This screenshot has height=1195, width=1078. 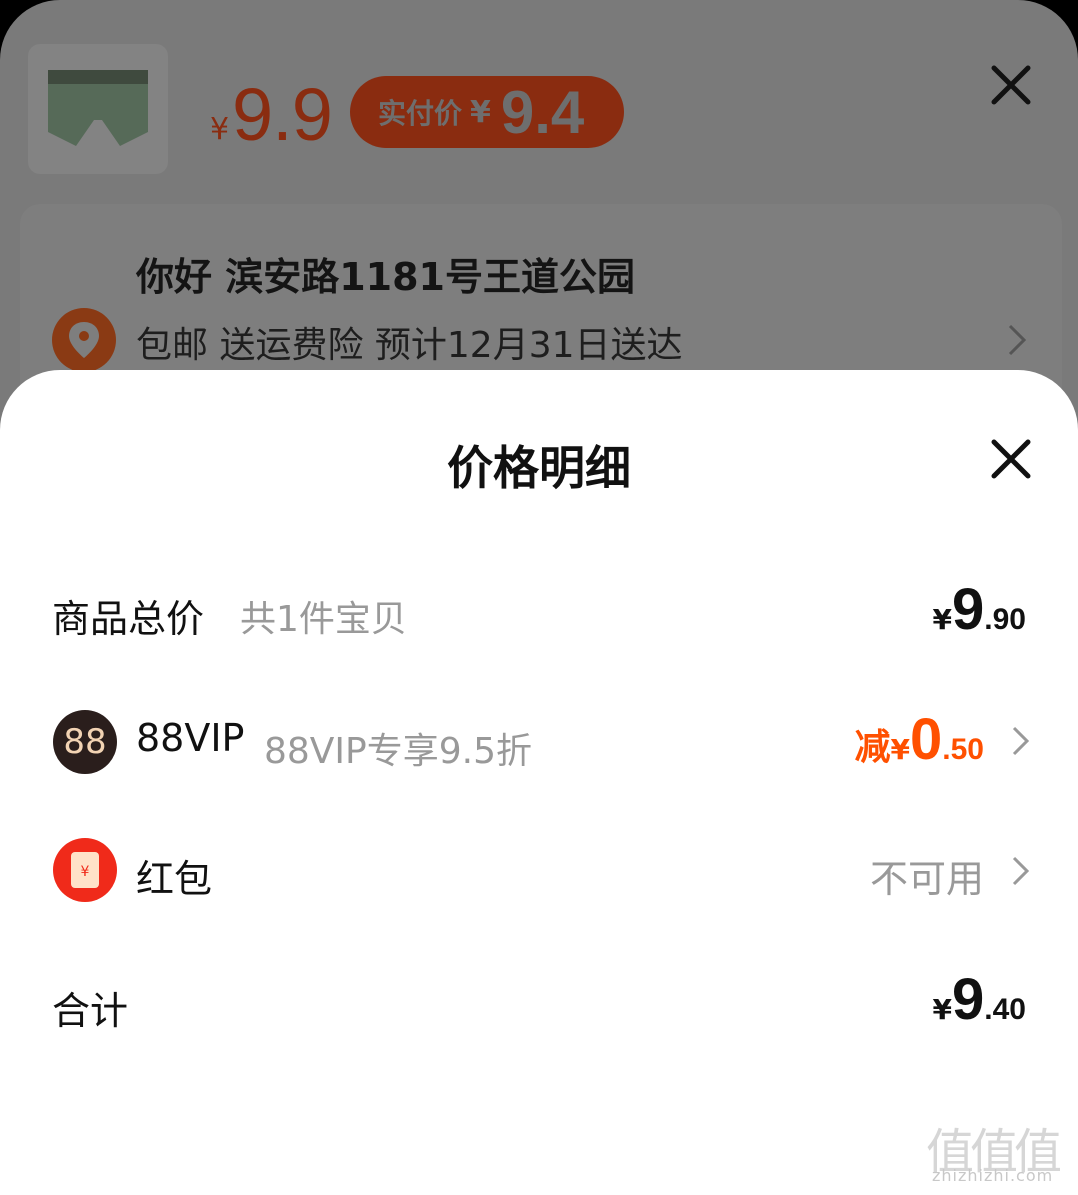 I want to click on total-amount: ¥9.40, so click(x=979, y=999).